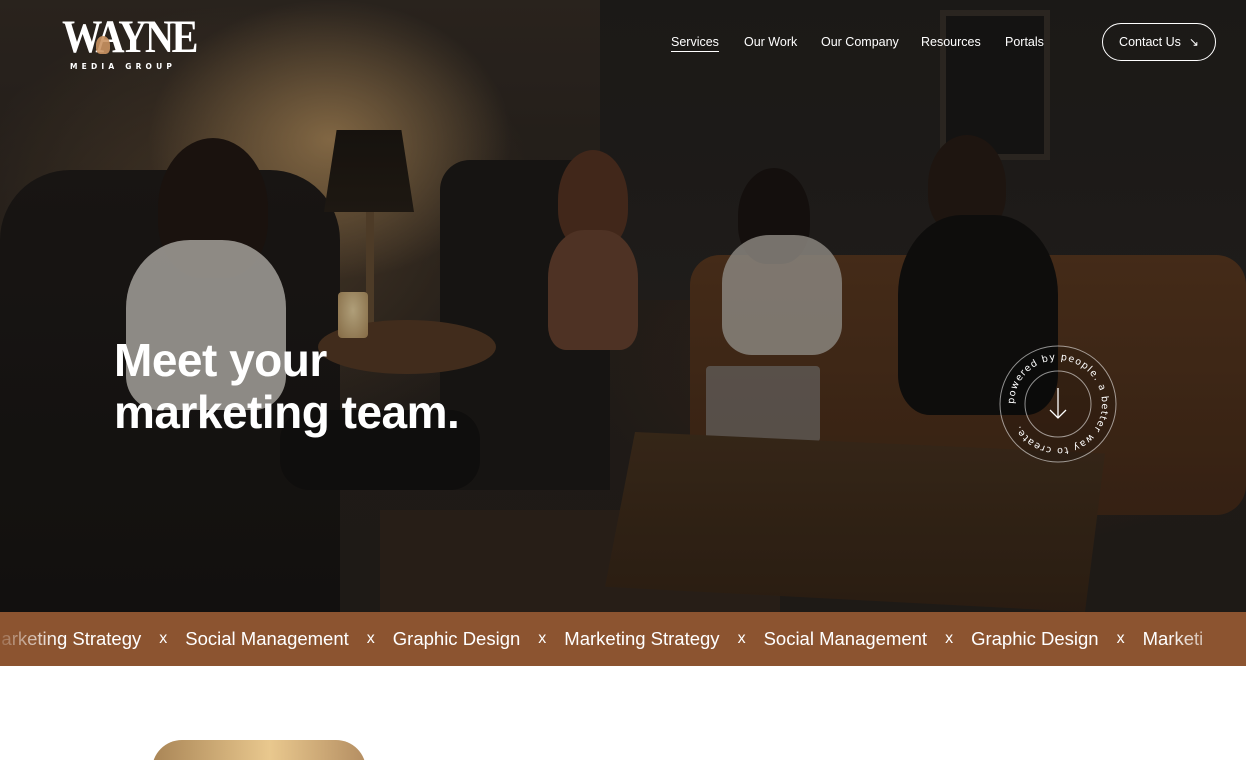 The width and height of the screenshot is (1246, 760). What do you see at coordinates (259, 750) in the screenshot?
I see `section-image-preview` at bounding box center [259, 750].